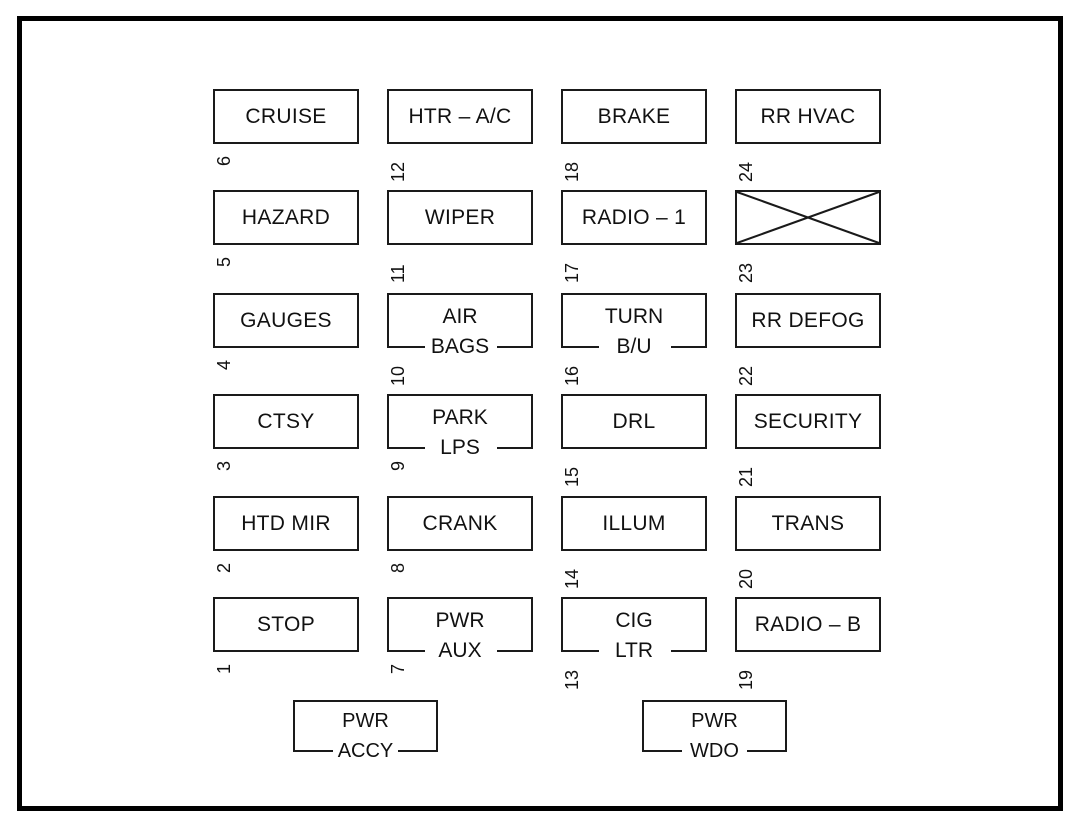 This screenshot has width=1077, height=820. Describe the element at coordinates (224, 465) in the screenshot. I see `fuse-number: 3` at that location.